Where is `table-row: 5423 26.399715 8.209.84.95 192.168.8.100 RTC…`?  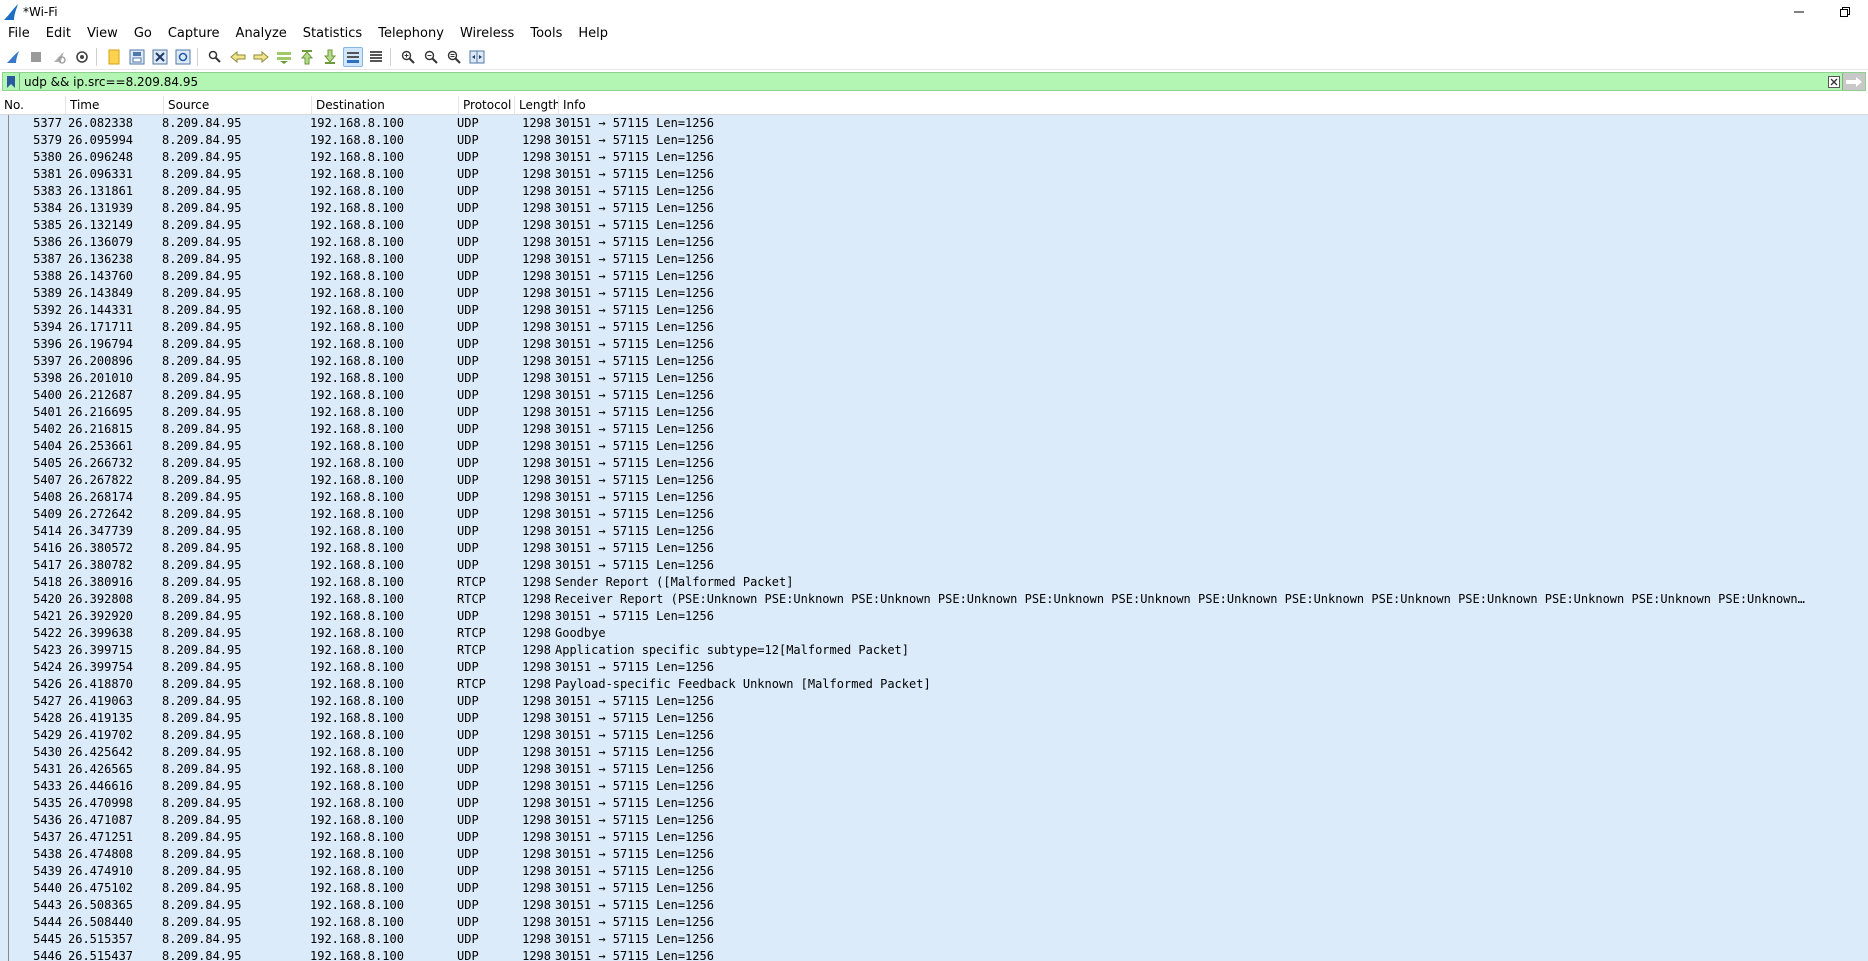
table-row: 5423 26.399715 8.209.84.95 192.168.8.100 RTC… is located at coordinates (934, 650).